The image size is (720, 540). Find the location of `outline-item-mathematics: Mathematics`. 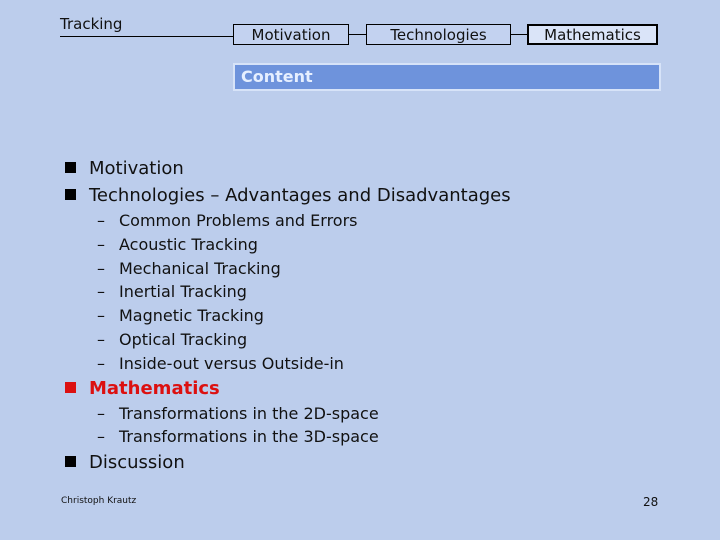

outline-item-mathematics: Mathematics is located at coordinates (142, 388).